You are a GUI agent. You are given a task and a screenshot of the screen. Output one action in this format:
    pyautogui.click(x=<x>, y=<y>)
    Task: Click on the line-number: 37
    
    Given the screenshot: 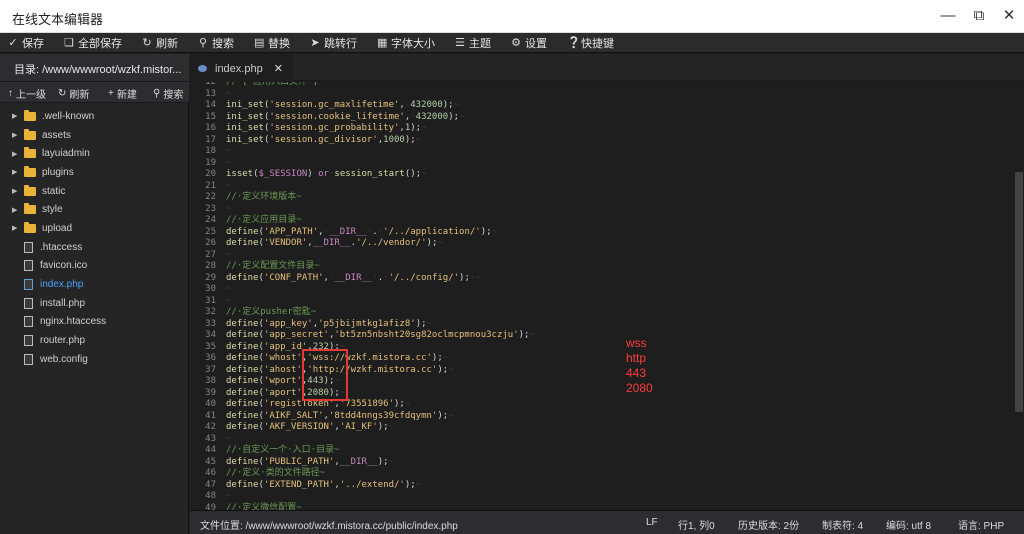 What is the action you would take?
    pyautogui.click(x=210, y=369)
    